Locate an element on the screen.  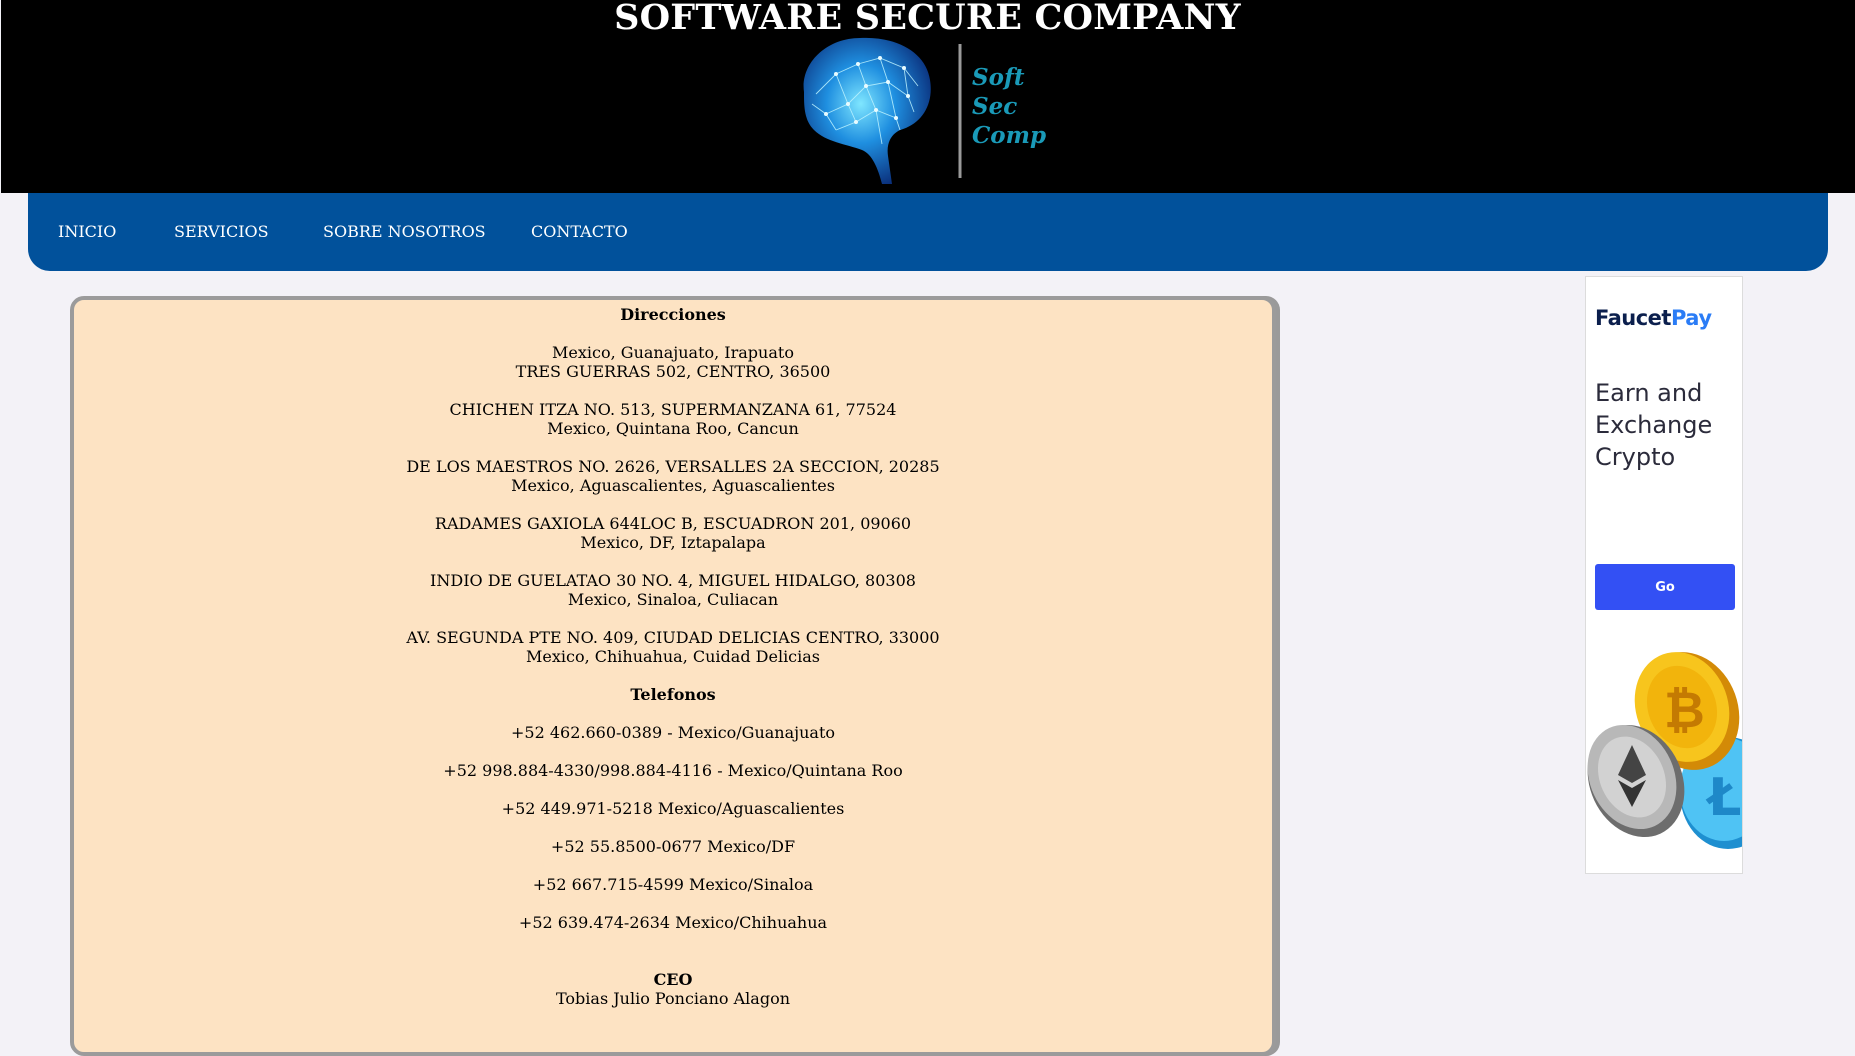
ad-brand-part2: Pay is located at coordinates (1691, 318).